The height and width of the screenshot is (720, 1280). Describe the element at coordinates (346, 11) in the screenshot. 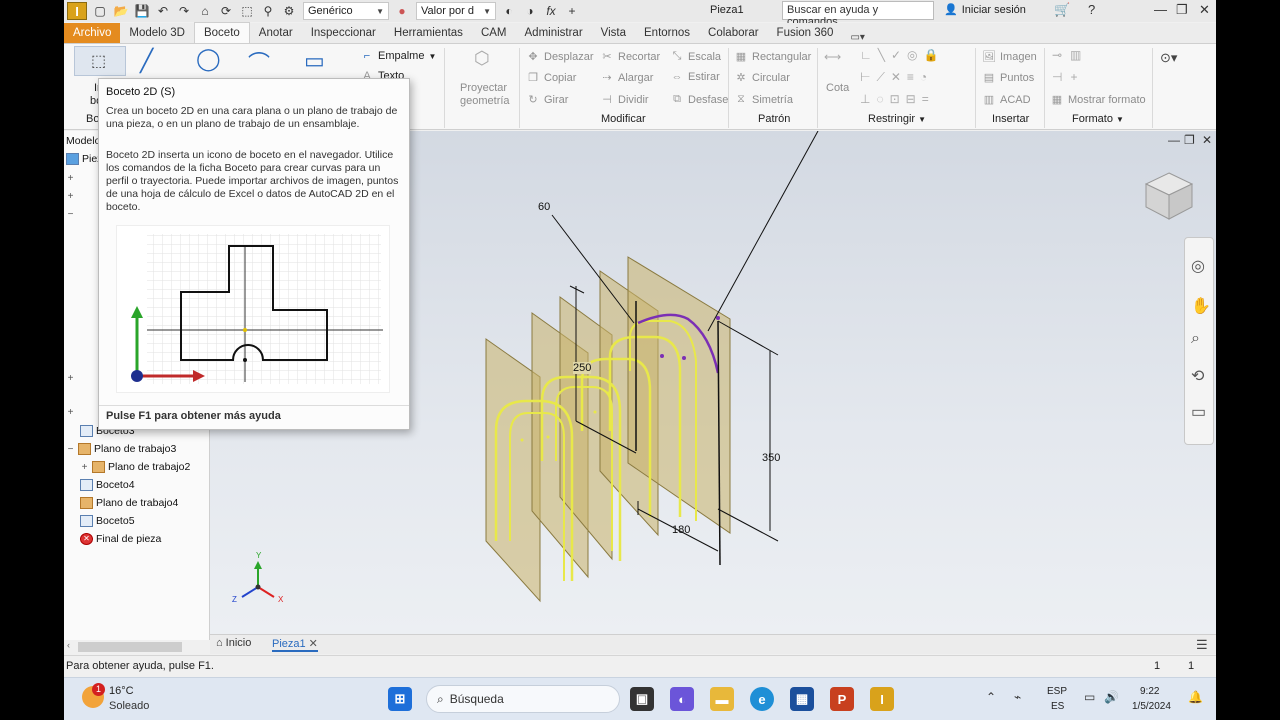

I see `material-dropdown: Genérico ▼` at that location.